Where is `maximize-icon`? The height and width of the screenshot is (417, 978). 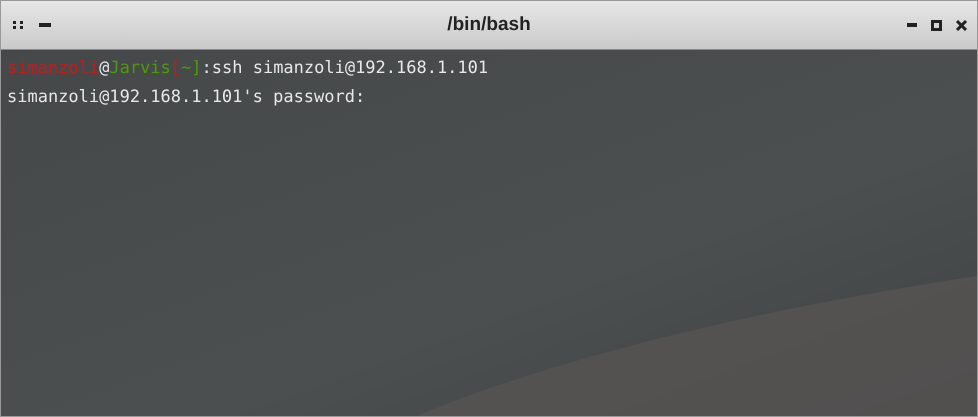
maximize-icon is located at coordinates (936, 25).